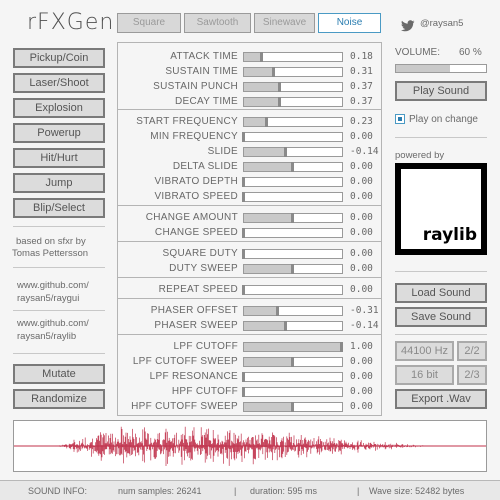 The height and width of the screenshot is (500, 500). Describe the element at coordinates (59, 133) in the screenshot. I see `preset-powerup-button: Powerup` at that location.